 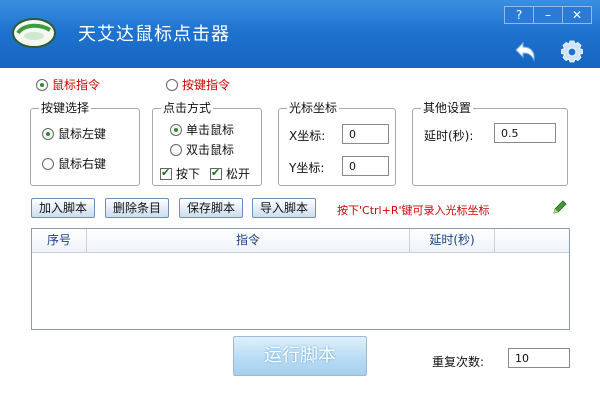 I want to click on right-button-label: 鼠标右键, so click(x=82, y=164).